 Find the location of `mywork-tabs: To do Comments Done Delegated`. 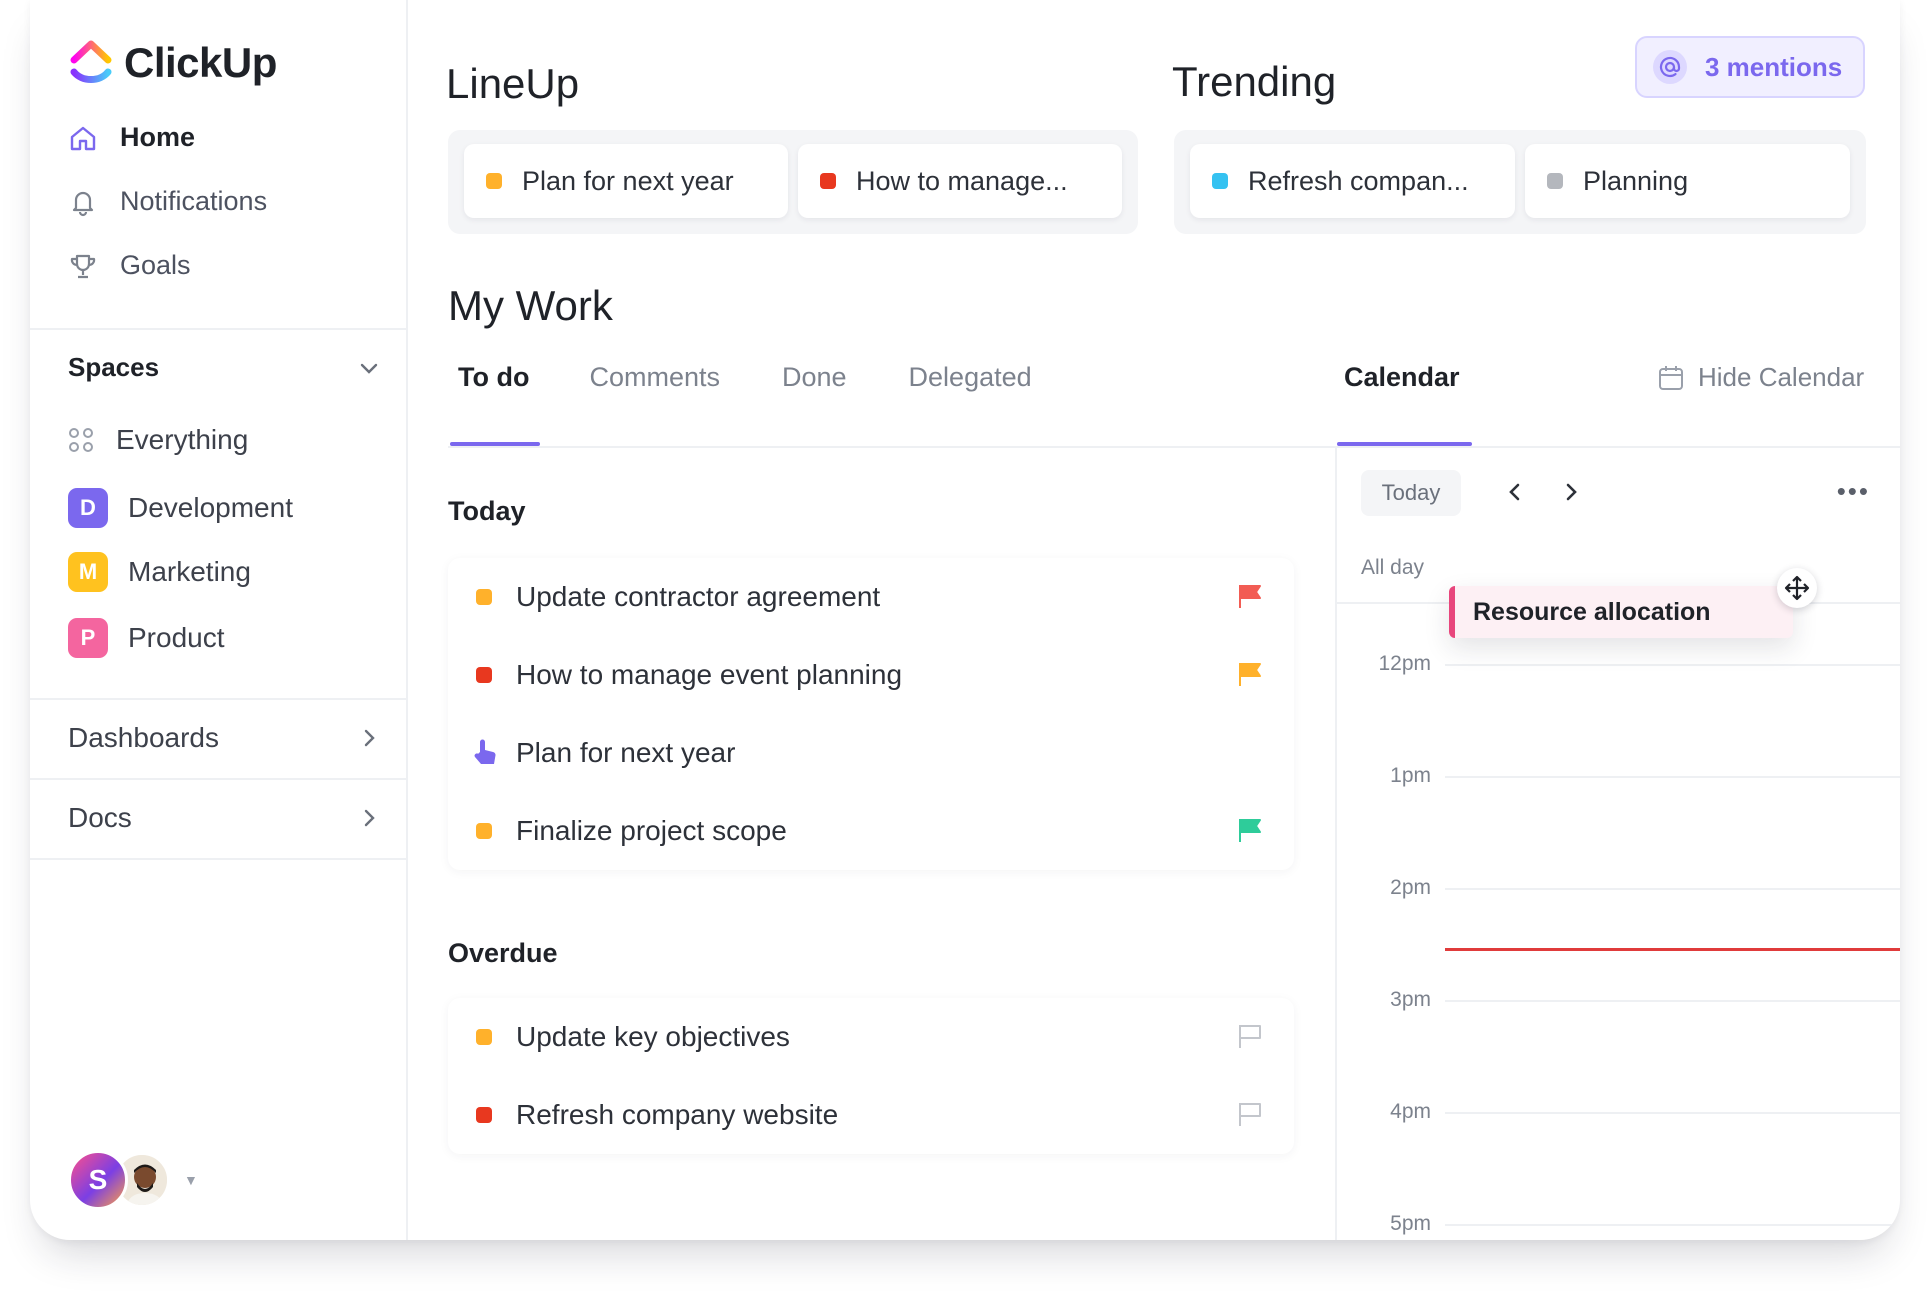

mywork-tabs: To do Comments Done Delegated is located at coordinates (745, 377).